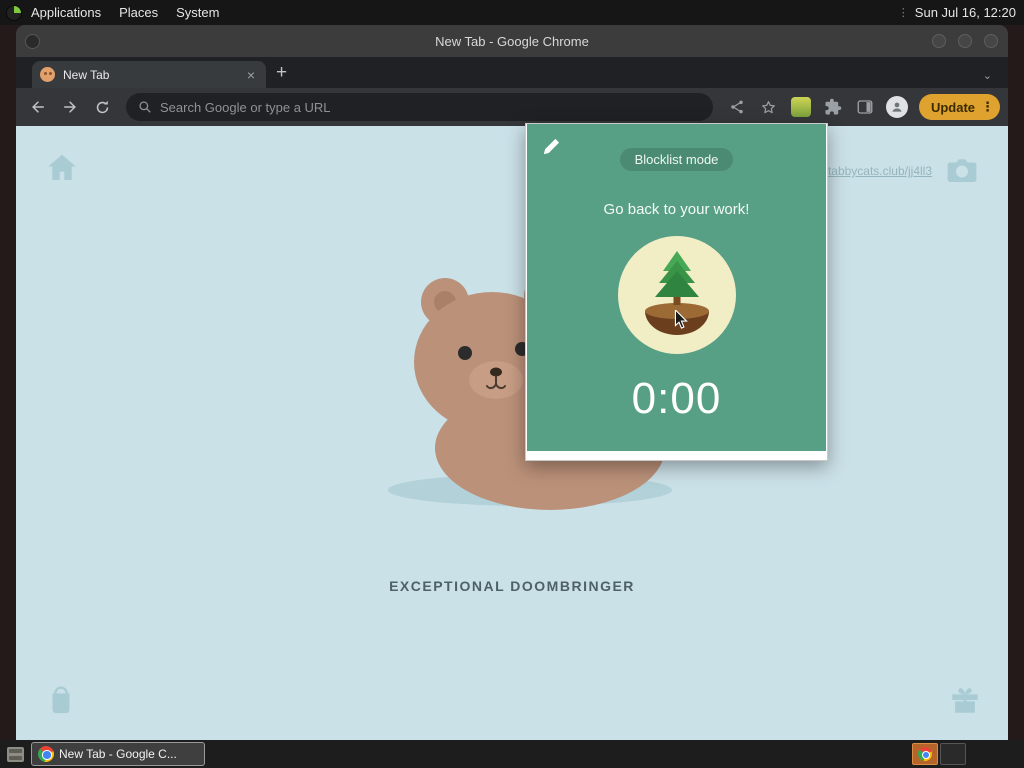 Image resolution: width=1024 pixels, height=768 pixels. What do you see at coordinates (70, 107) in the screenshot?
I see `forward-button` at bounding box center [70, 107].